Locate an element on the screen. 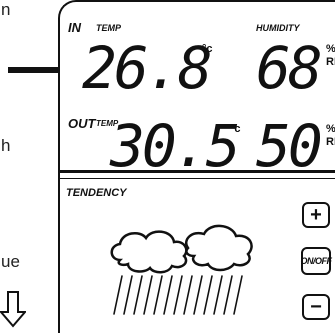 The width and height of the screenshot is (335, 333). plus-button: + is located at coordinates (316, 215).